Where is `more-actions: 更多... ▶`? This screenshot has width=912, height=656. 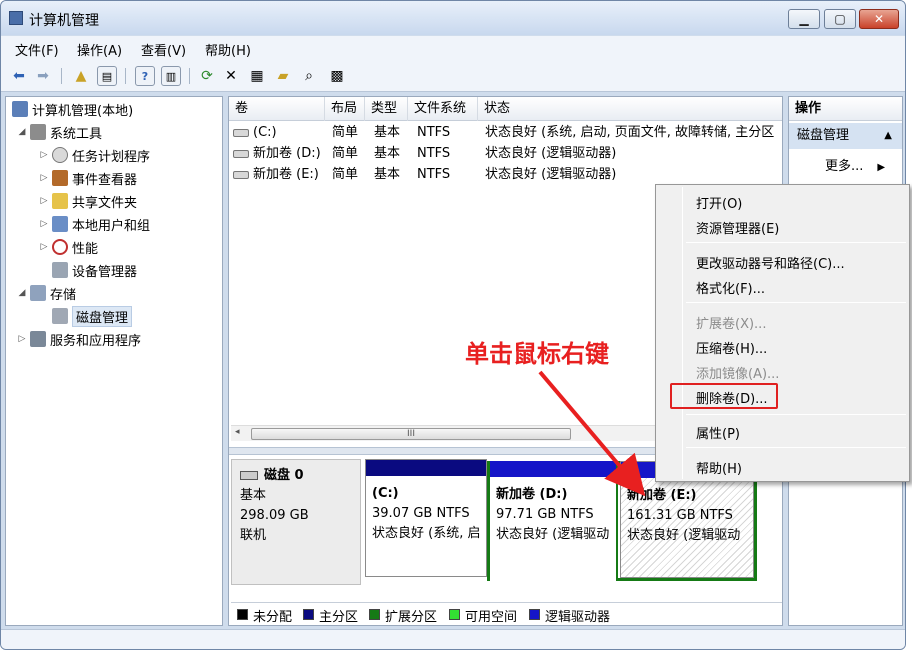
more-actions: 更多... ▶ is located at coordinates (855, 164).